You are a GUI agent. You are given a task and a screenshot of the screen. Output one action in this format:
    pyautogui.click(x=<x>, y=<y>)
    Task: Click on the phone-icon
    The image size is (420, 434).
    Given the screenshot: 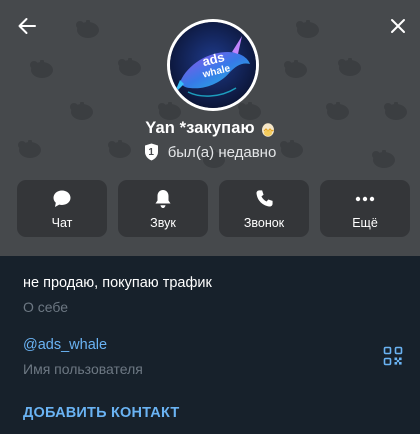 What is the action you would take?
    pyautogui.click(x=264, y=198)
    